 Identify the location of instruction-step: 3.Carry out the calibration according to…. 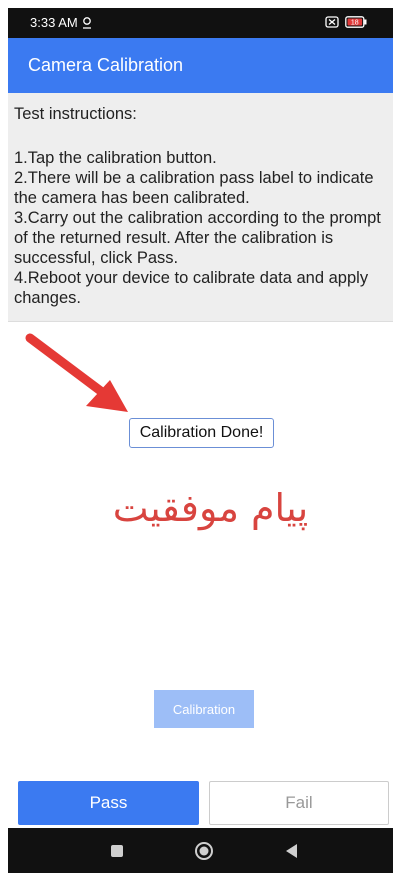
(197, 238).